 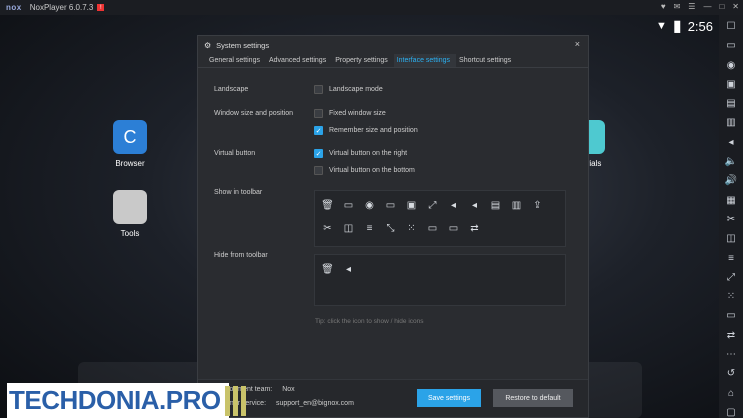 I want to click on nox-logo: nox, so click(x=14, y=7).